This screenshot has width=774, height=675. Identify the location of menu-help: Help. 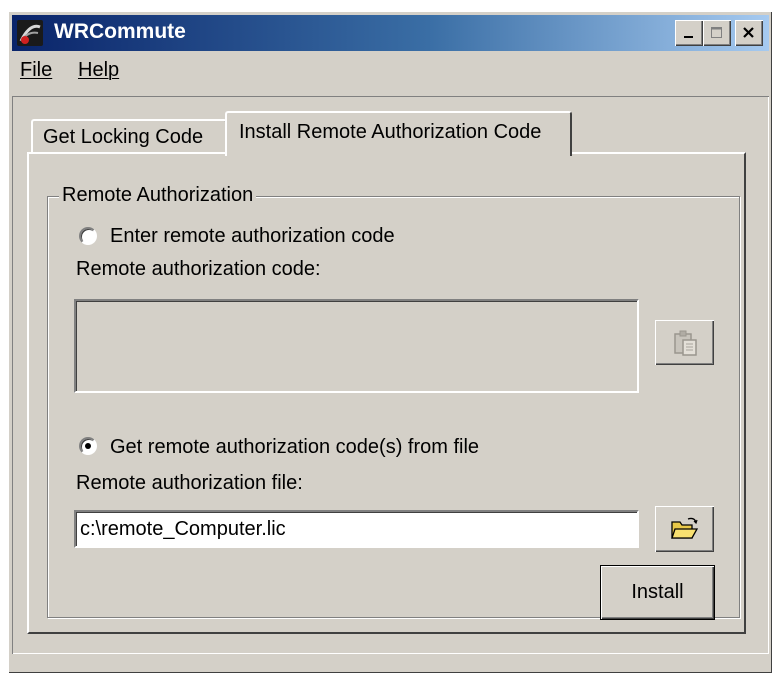
(98, 70).